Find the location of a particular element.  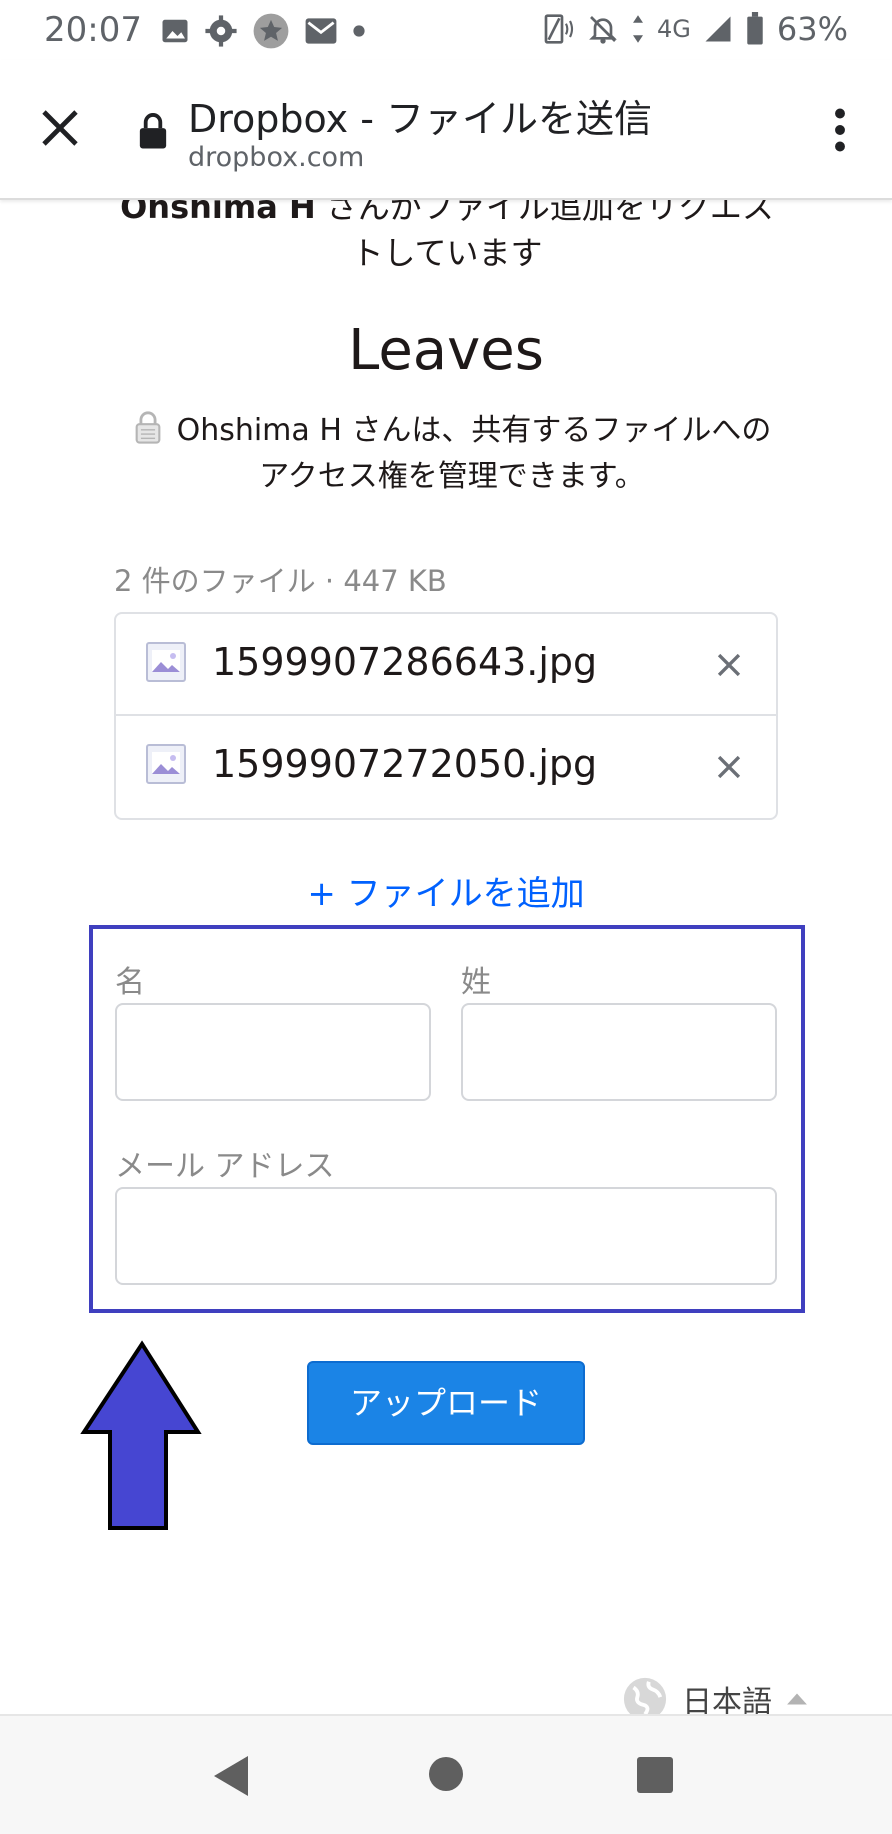

file-row: 1599907272050.jpg is located at coordinates (446, 767).